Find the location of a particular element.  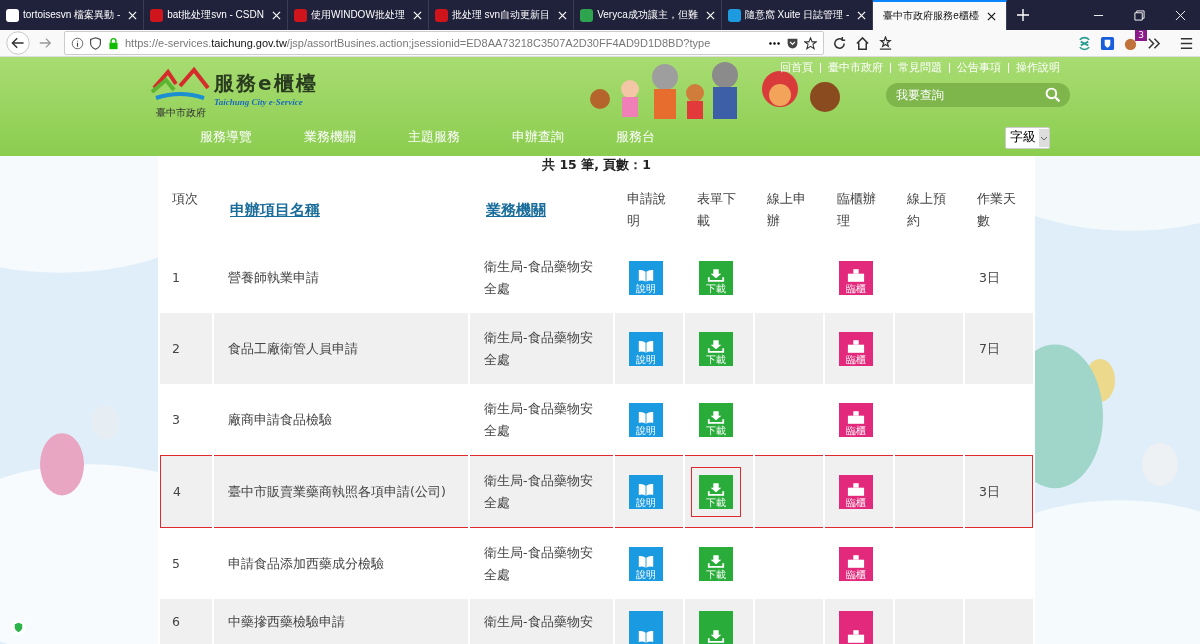

menu-icon is located at coordinates (1186, 43).